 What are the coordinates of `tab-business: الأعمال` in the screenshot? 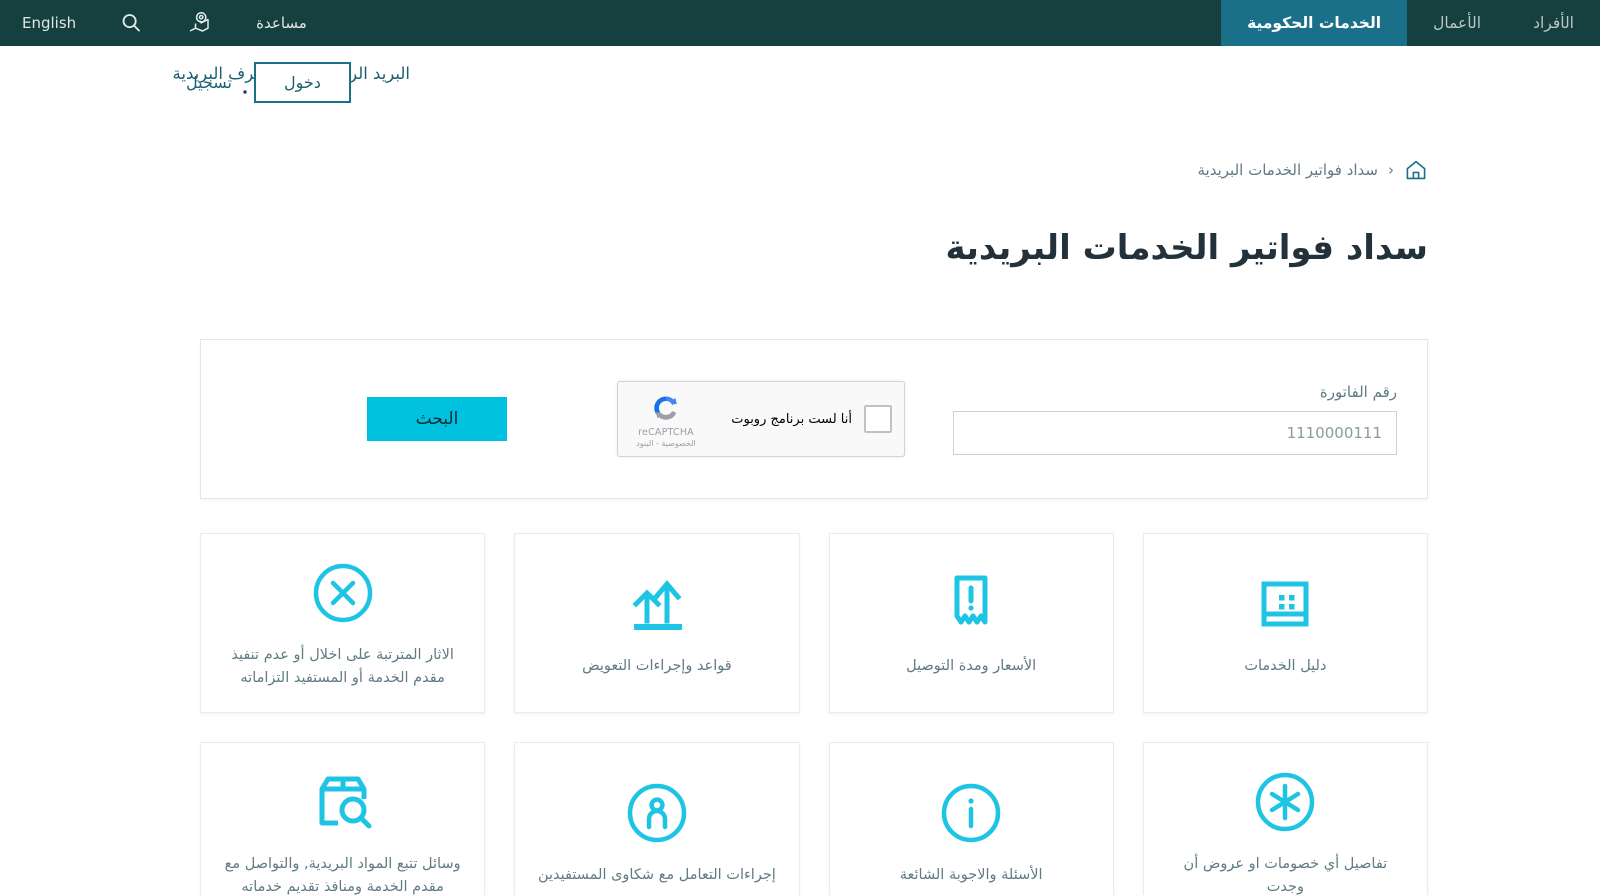 It's located at (1457, 23).